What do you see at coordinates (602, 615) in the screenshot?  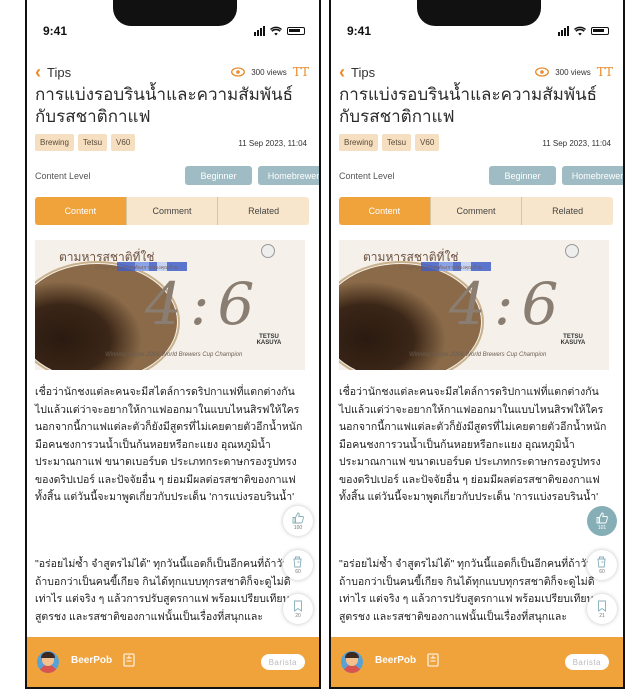 I see `save-count: 21` at bounding box center [602, 615].